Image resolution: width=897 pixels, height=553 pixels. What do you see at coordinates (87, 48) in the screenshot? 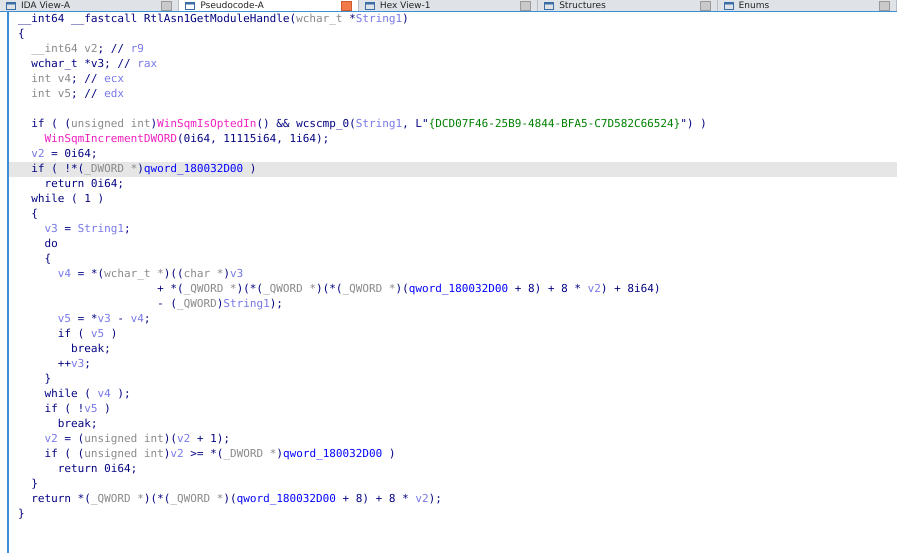
I see `code-line: __int64 v2; // r9` at bounding box center [87, 48].